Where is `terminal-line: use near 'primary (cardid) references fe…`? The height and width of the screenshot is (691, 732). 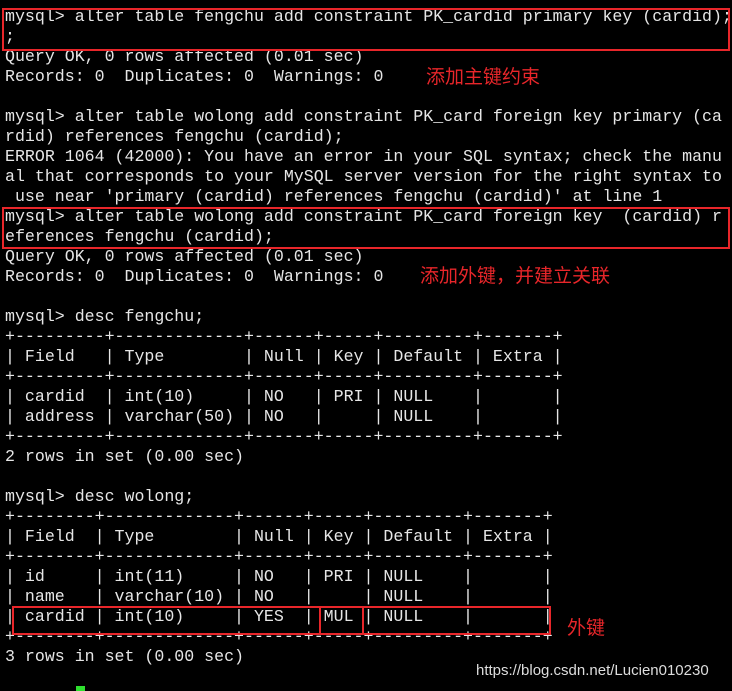 terminal-line: use near 'primary (cardid) references fe… is located at coordinates (334, 196).